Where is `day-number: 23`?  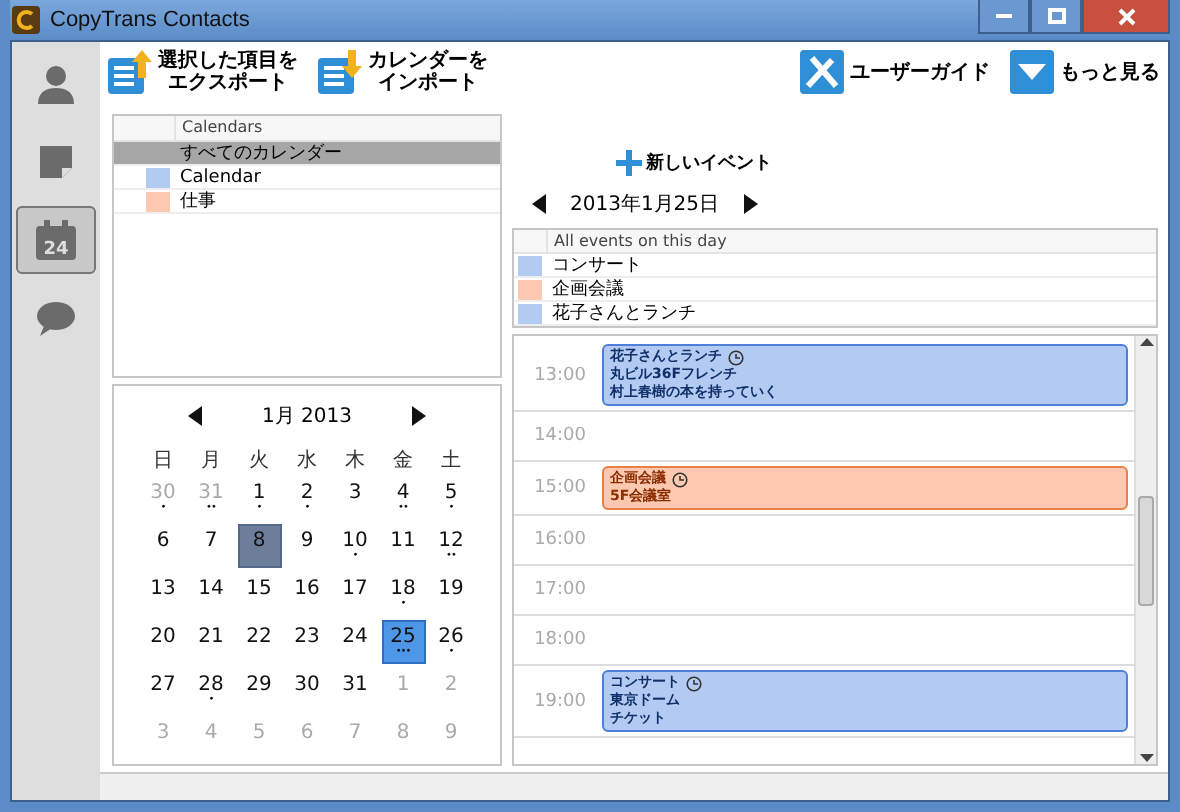
day-number: 23 is located at coordinates (307, 637).